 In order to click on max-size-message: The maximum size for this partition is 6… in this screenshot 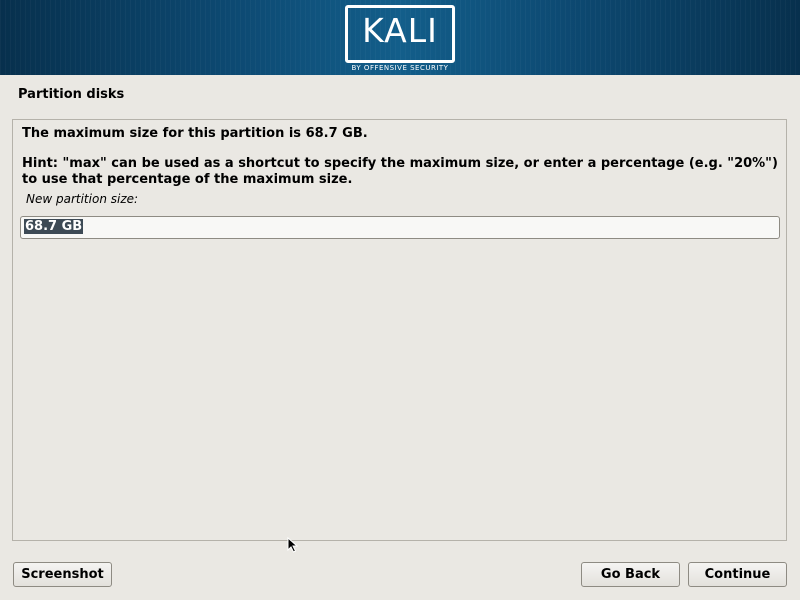, I will do `click(195, 133)`.